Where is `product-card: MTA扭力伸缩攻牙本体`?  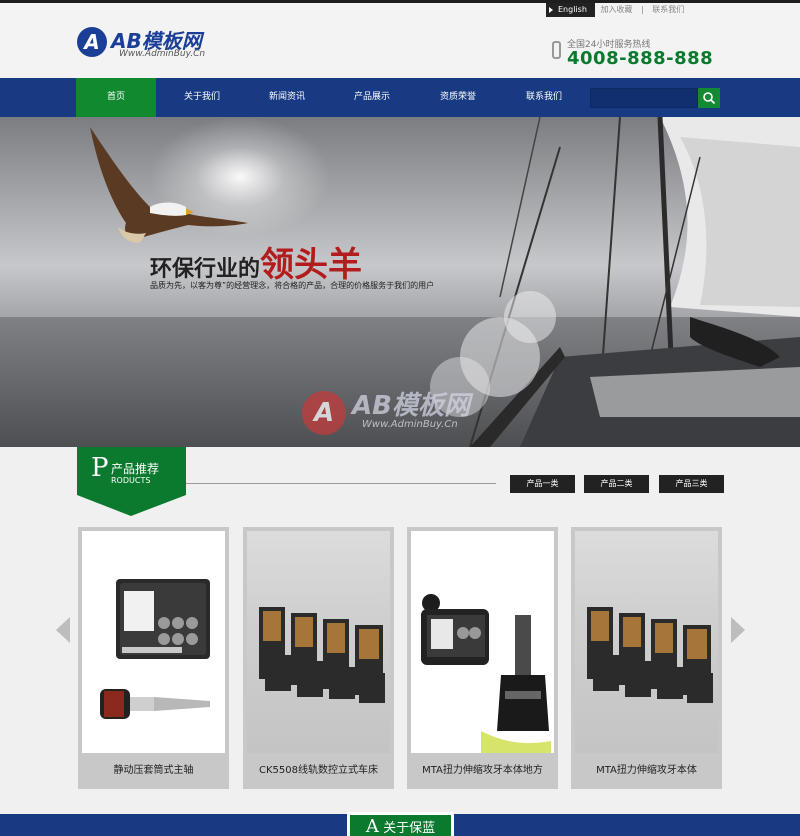
product-card: MTA扭力伸缩攻牙本体 is located at coordinates (646, 658).